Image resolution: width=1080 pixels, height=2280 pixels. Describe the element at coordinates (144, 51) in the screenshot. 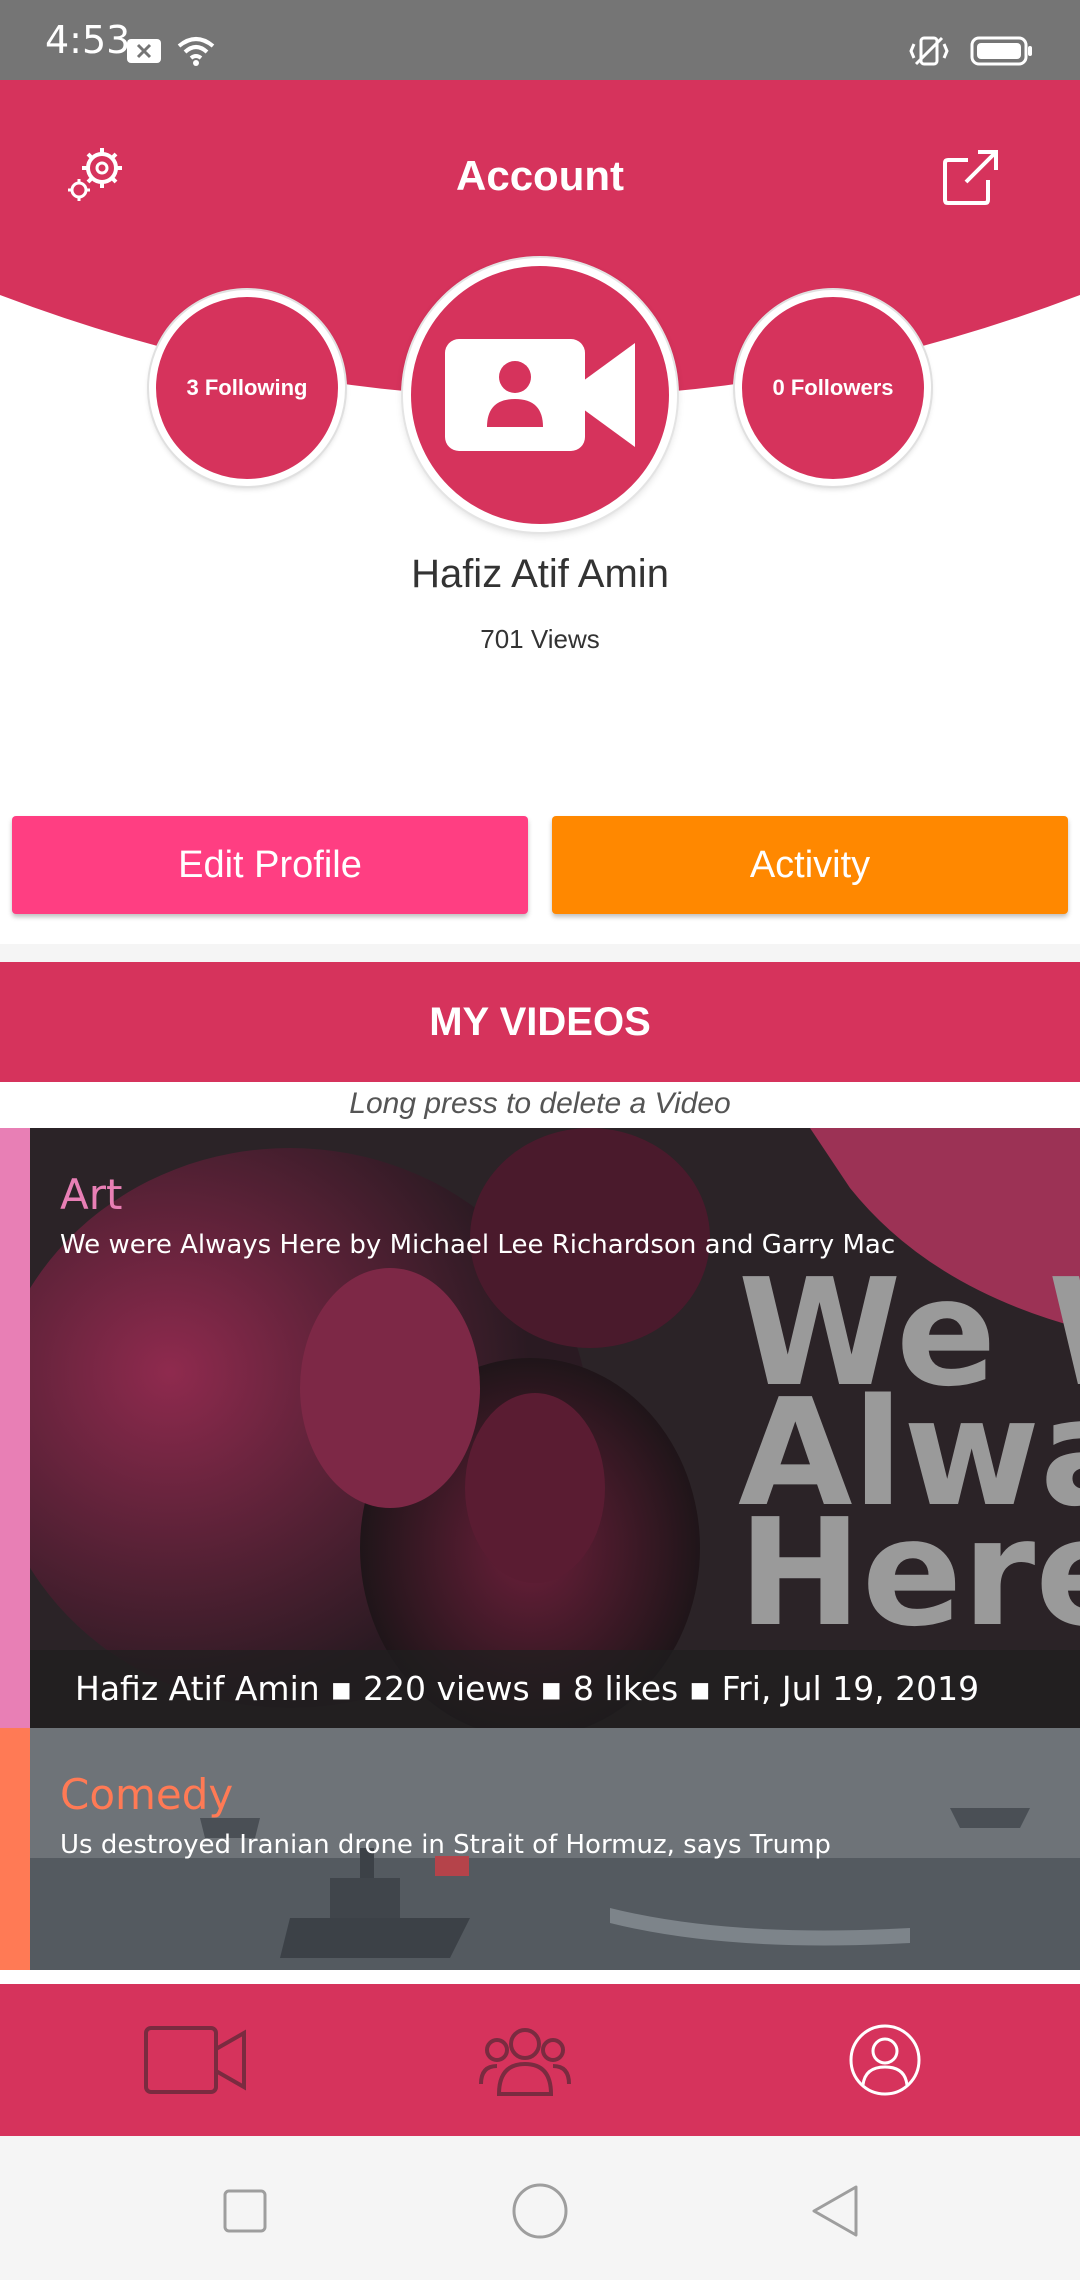

I see `notification-x-icon` at that location.